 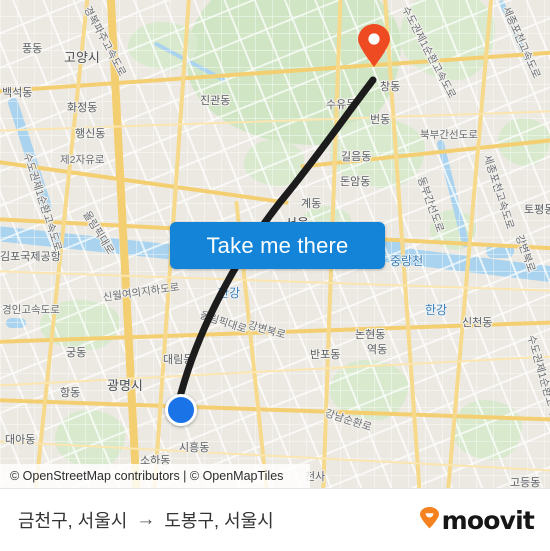 What do you see at coordinates (488, 520) in the screenshot?
I see `moovit-wordmark: moovit` at bounding box center [488, 520].